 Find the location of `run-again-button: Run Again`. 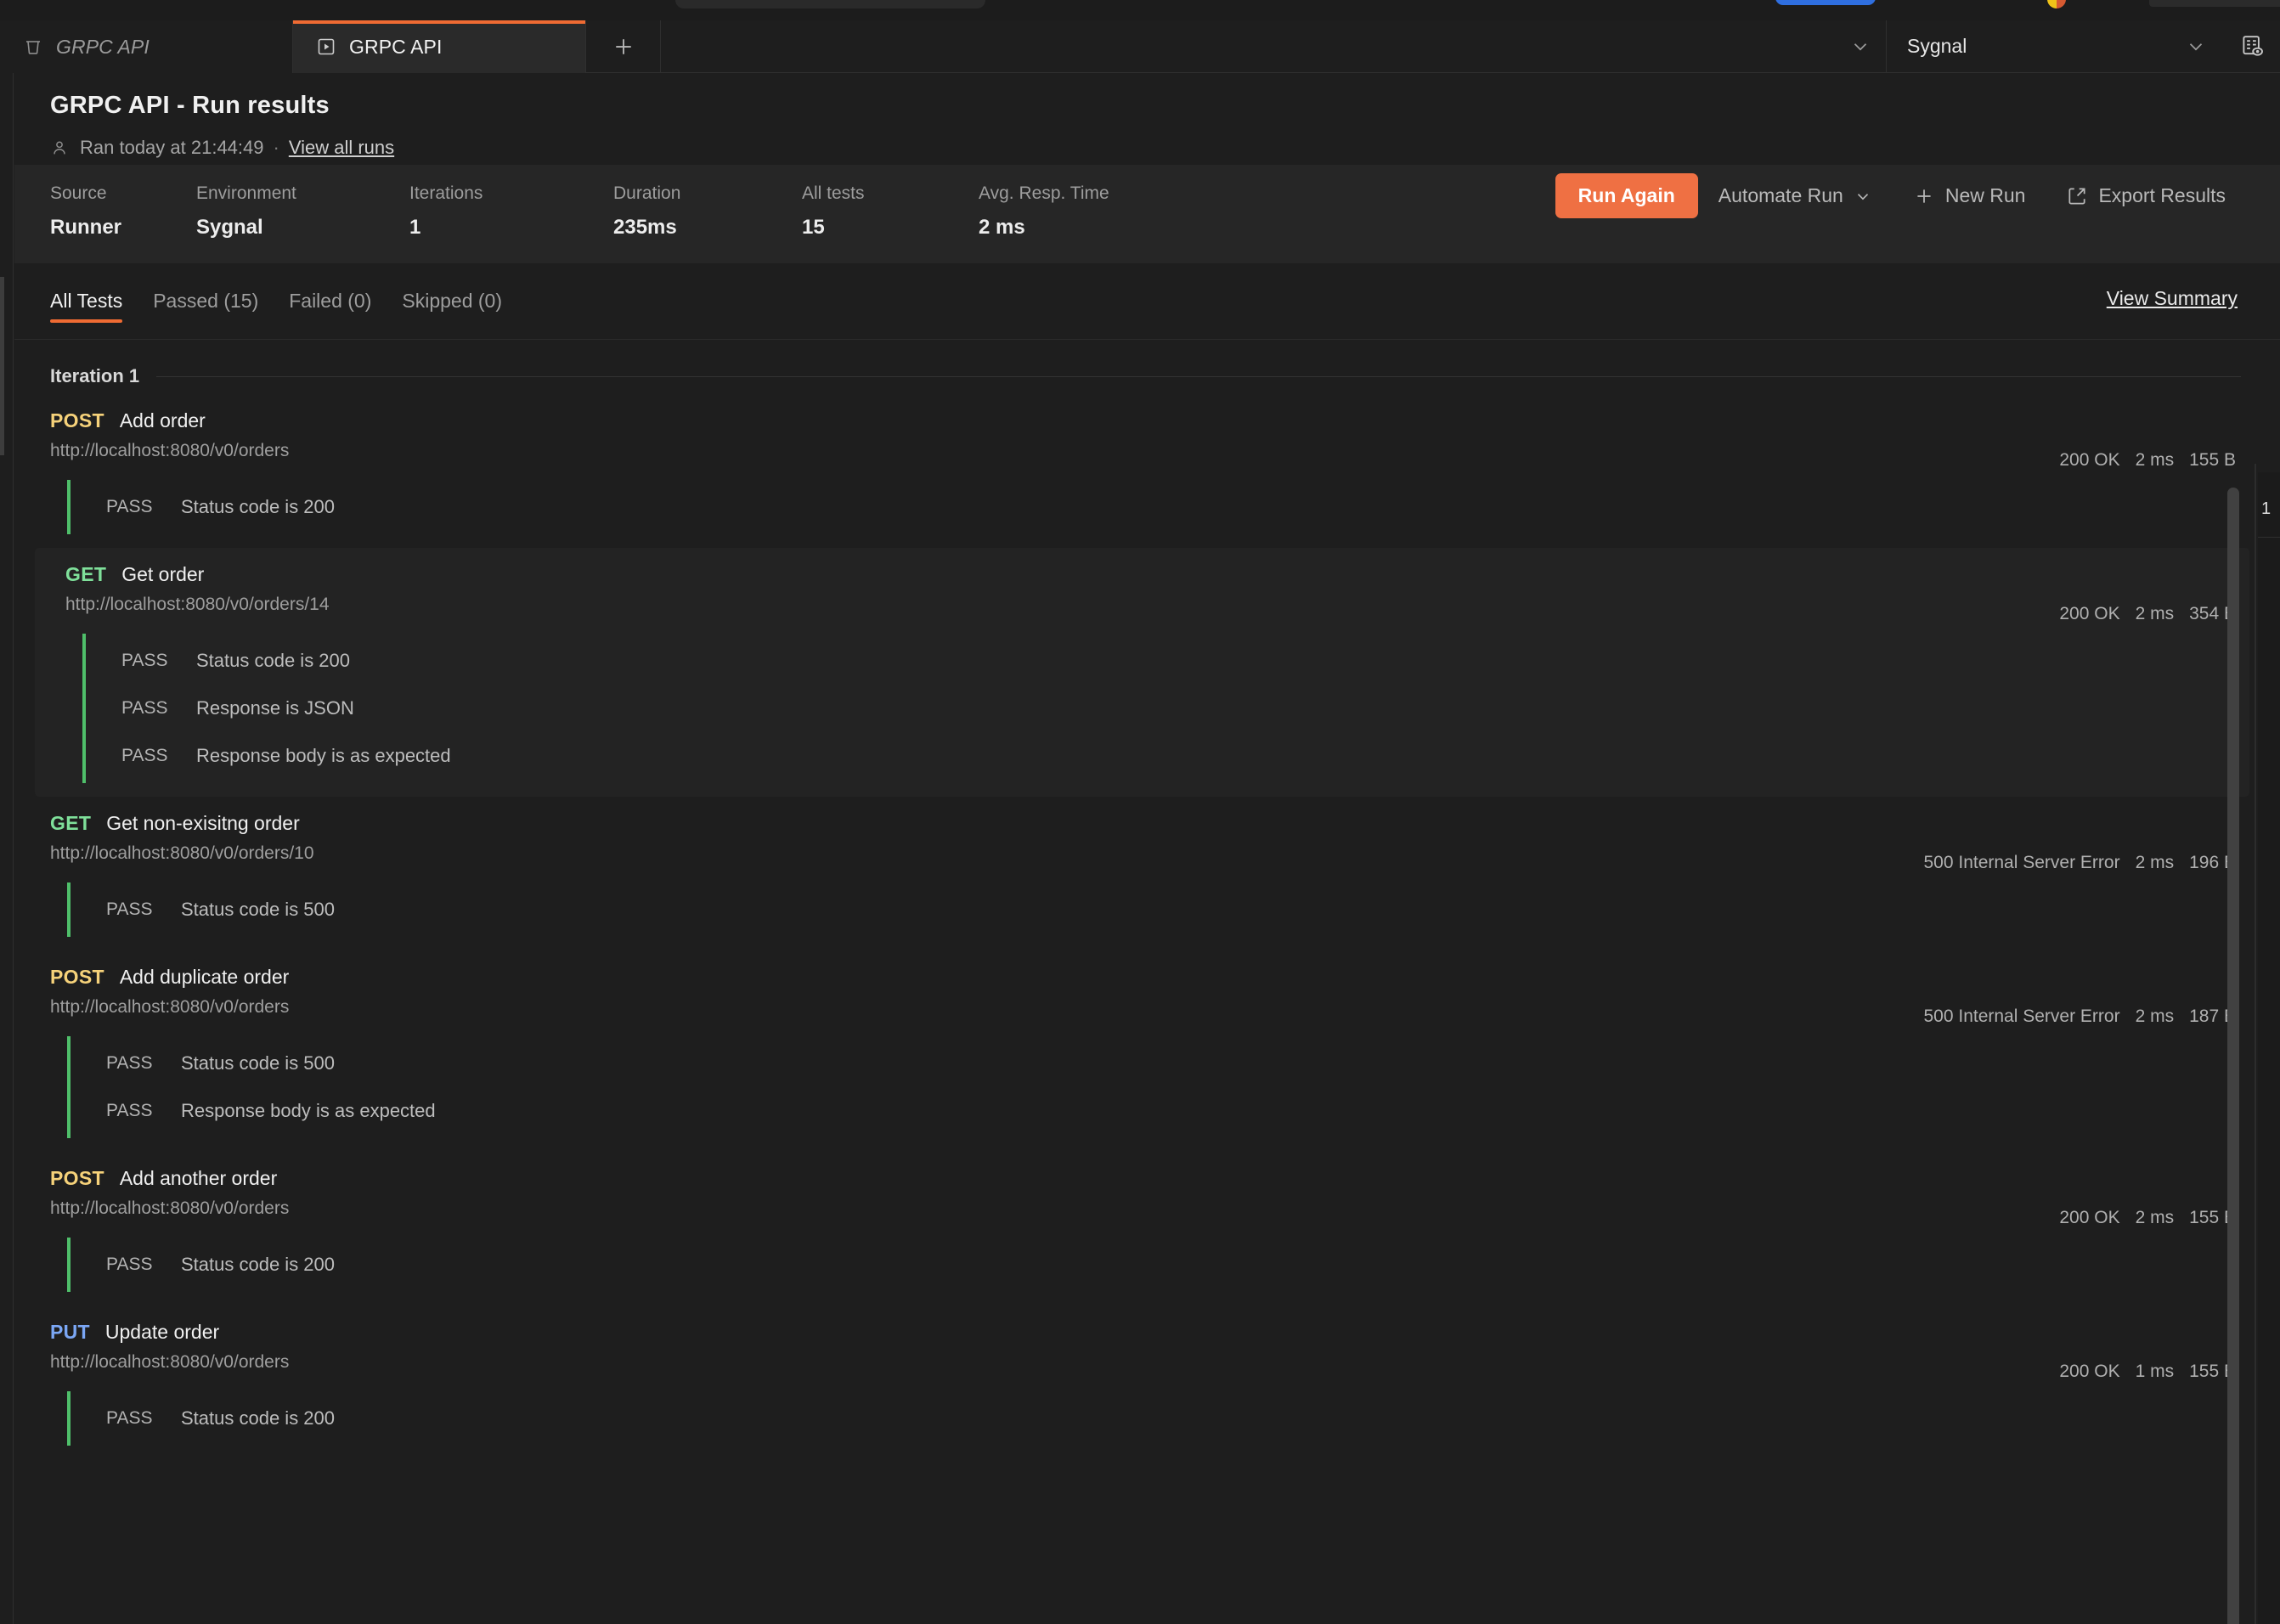

run-again-button: Run Again is located at coordinates (1627, 196).